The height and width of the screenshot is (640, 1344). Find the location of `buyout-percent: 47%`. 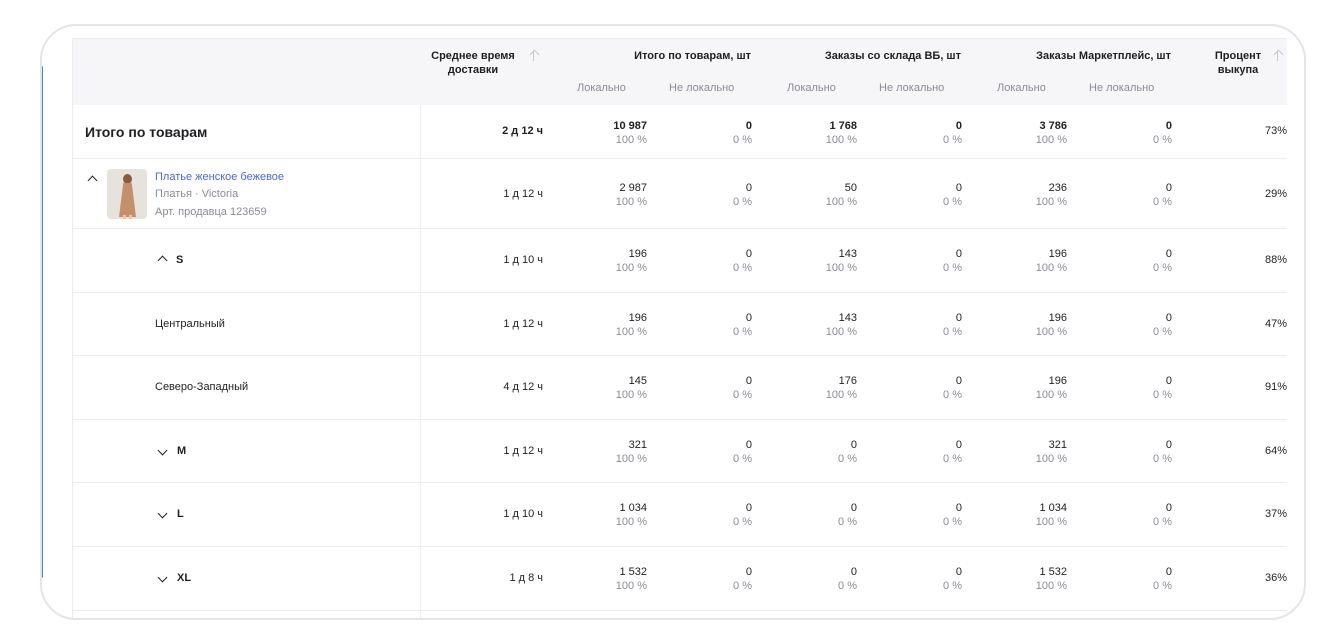

buyout-percent: 47% is located at coordinates (1275, 324).